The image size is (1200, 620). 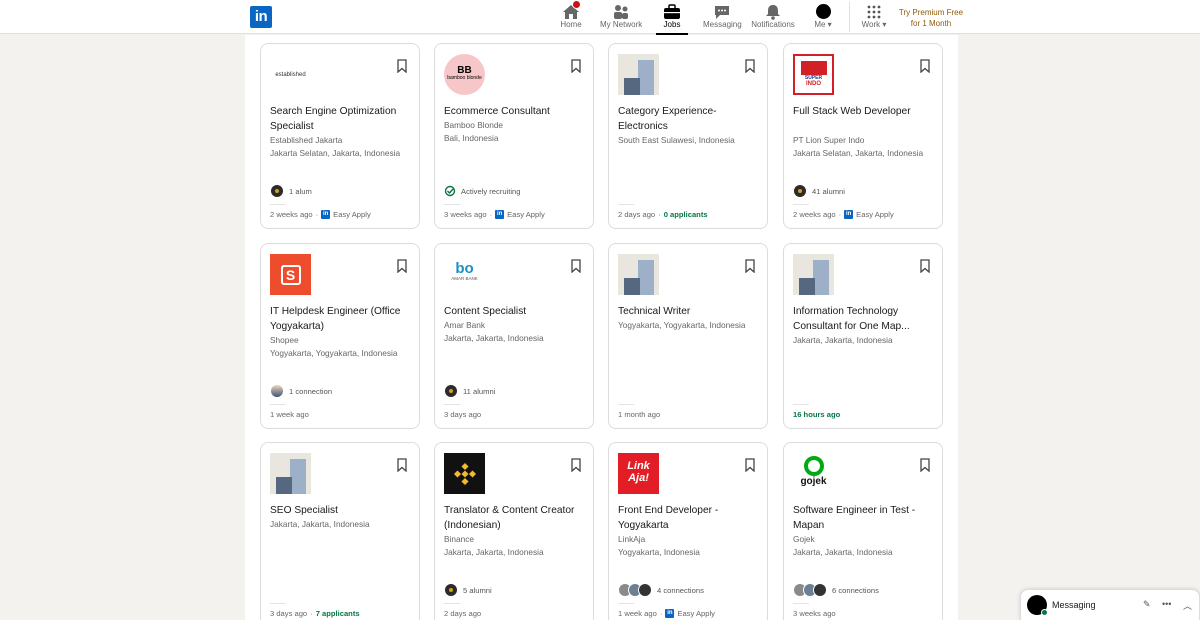 I want to click on company-name: LinkAja, so click(x=632, y=539).